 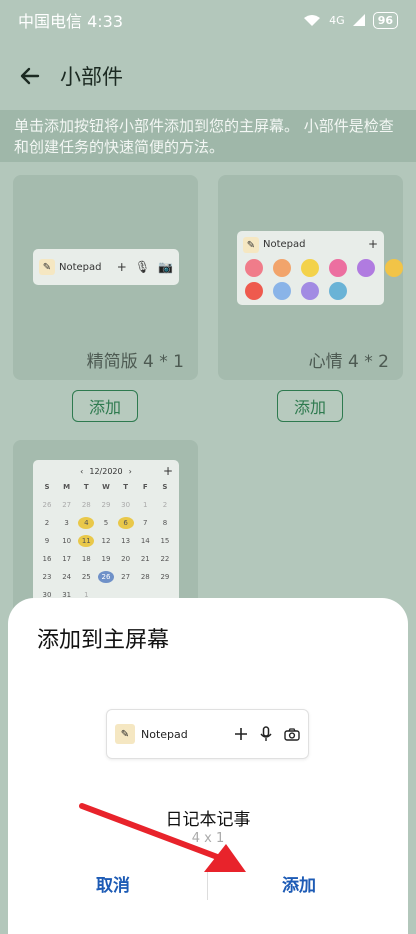 I want to click on calendar-day: 8, so click(x=165, y=523).